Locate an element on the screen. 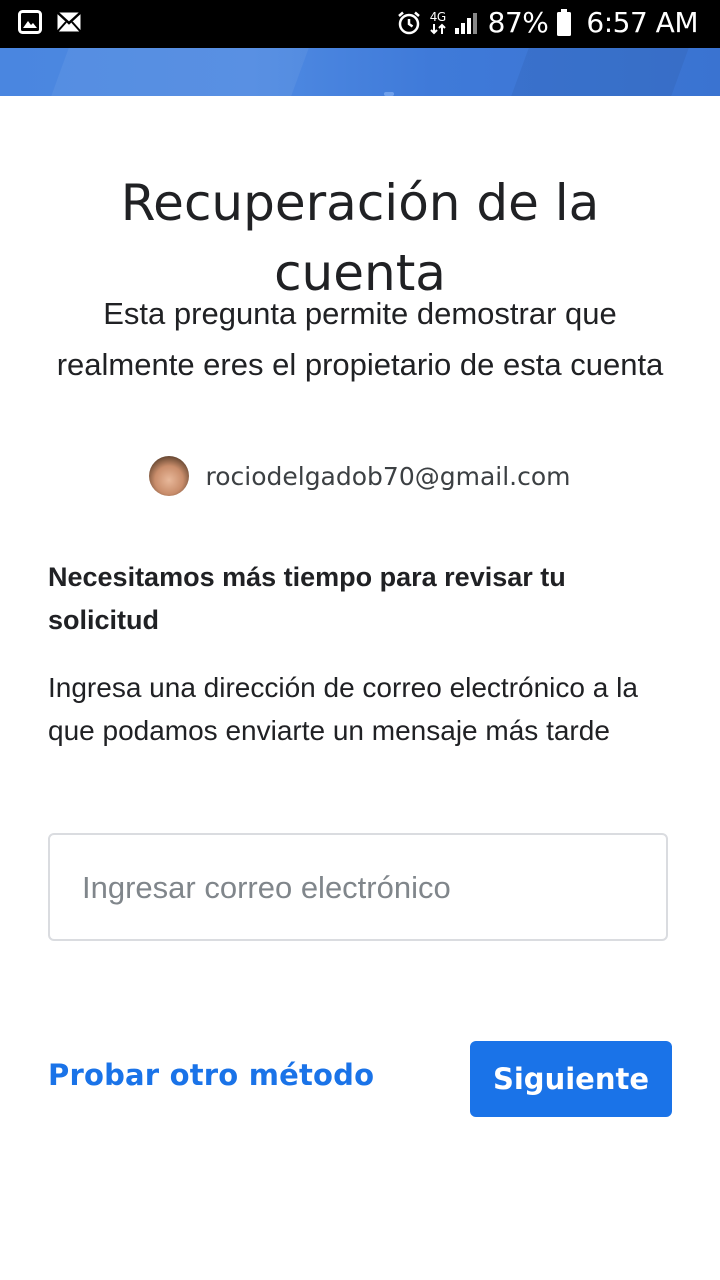 The height and width of the screenshot is (1280, 720). clock: 6:57 AM is located at coordinates (642, 22).